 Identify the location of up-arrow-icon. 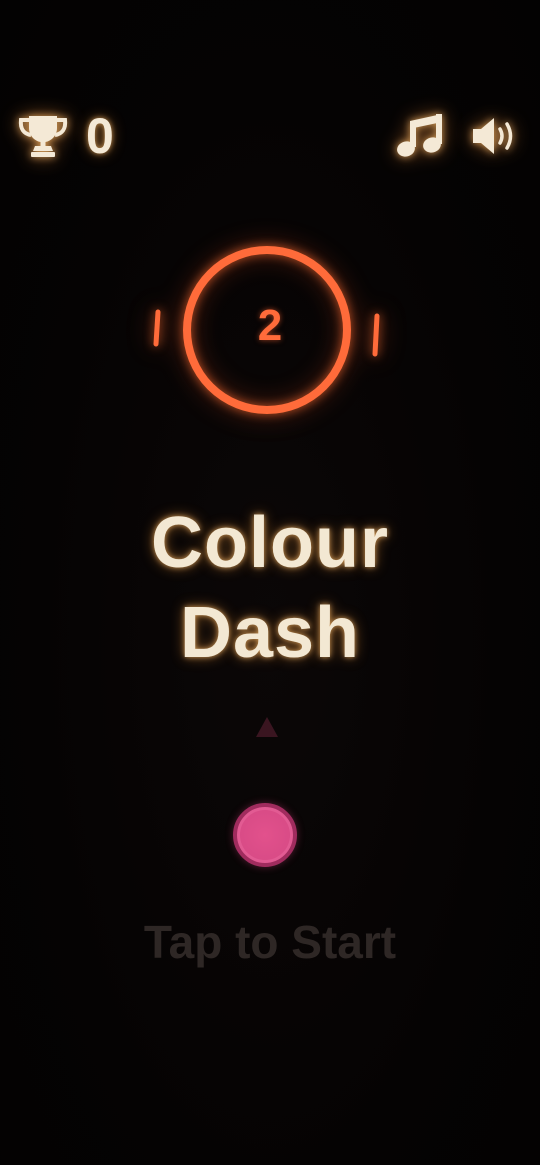
(267, 727).